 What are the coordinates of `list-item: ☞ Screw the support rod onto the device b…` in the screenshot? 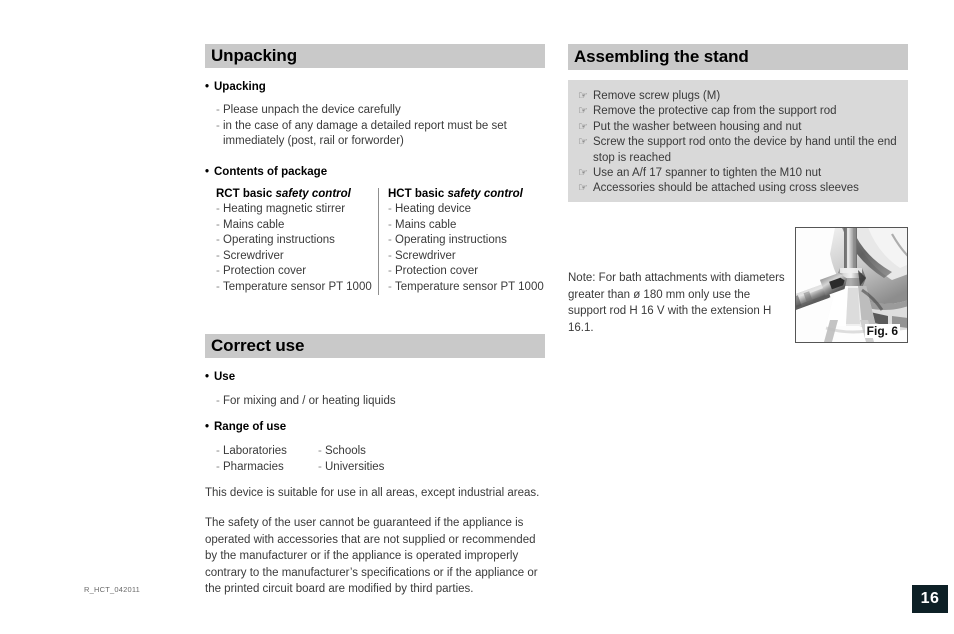 It's located at (739, 150).